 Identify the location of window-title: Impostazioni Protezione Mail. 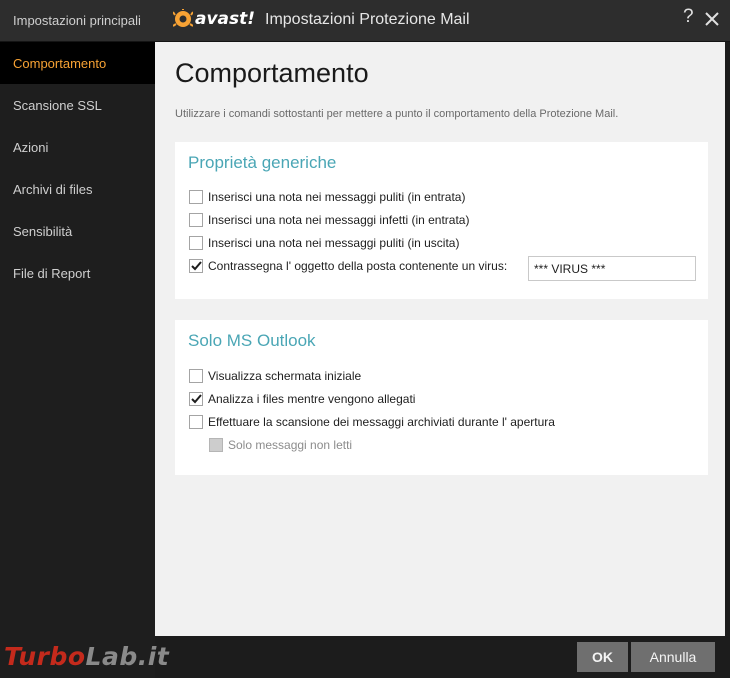
(367, 19).